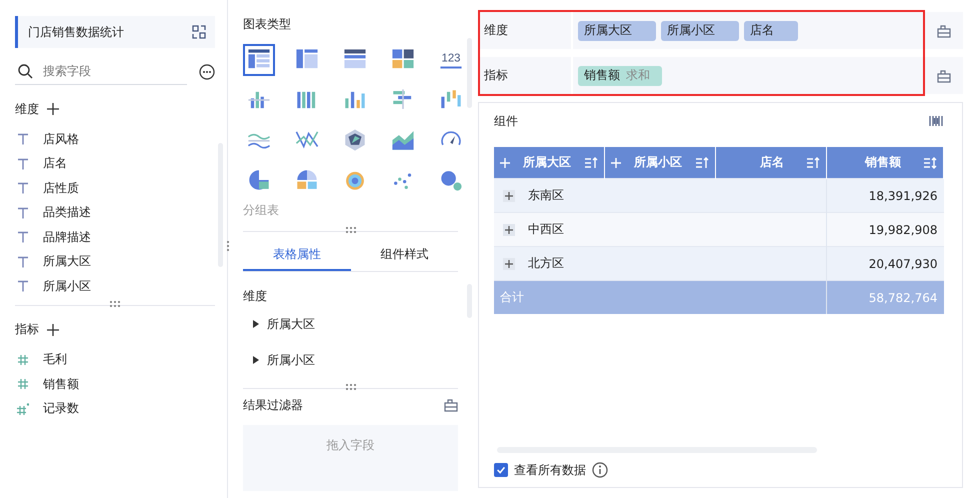 The height and width of the screenshot is (498, 978). Describe the element at coordinates (115, 139) in the screenshot. I see `field-item: 店风格` at that location.